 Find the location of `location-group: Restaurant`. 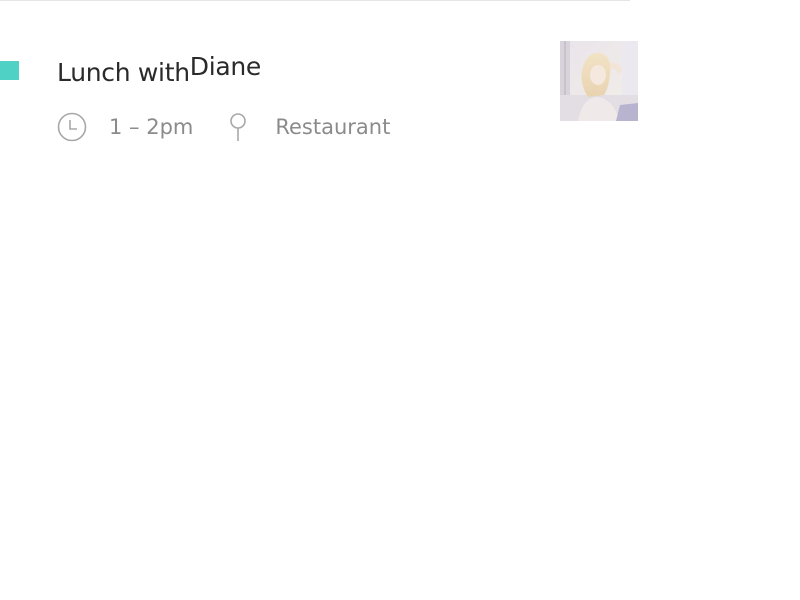

location-group: Restaurant is located at coordinates (309, 127).